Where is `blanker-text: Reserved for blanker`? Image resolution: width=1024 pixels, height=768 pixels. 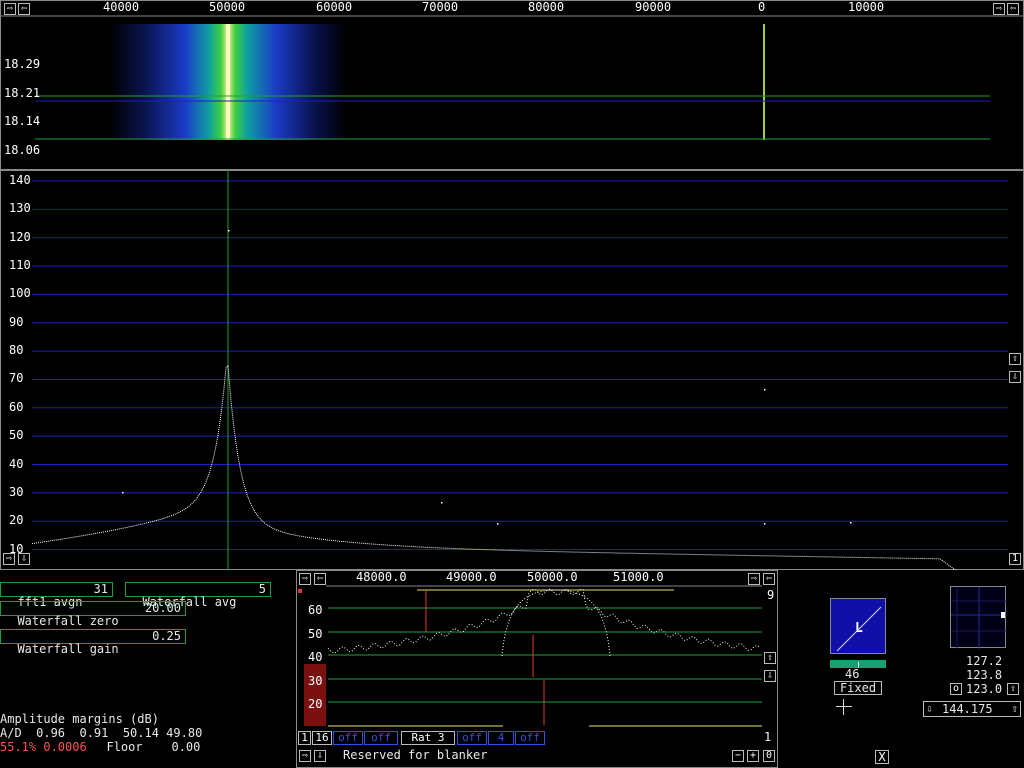 blanker-text: Reserved for blanker is located at coordinates (415, 755).